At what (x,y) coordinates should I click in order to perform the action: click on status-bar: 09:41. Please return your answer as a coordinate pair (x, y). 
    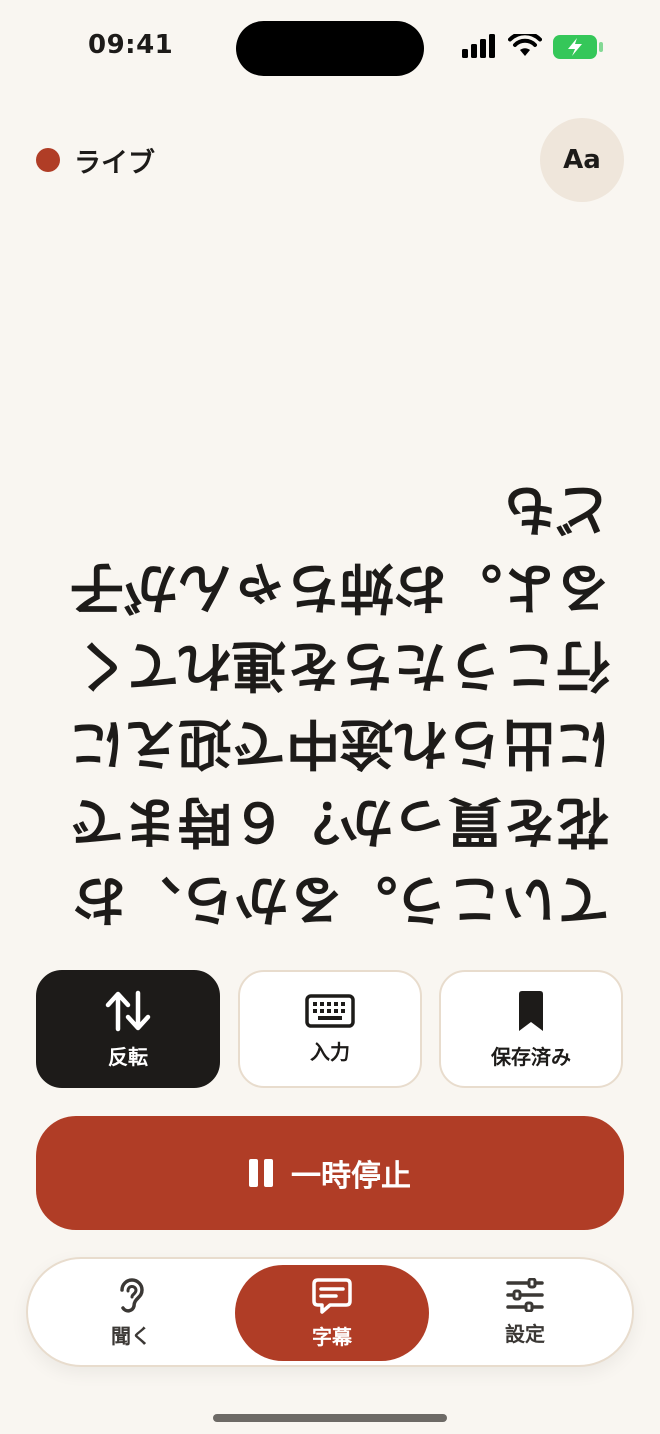
    Looking at the image, I should click on (330, 50).